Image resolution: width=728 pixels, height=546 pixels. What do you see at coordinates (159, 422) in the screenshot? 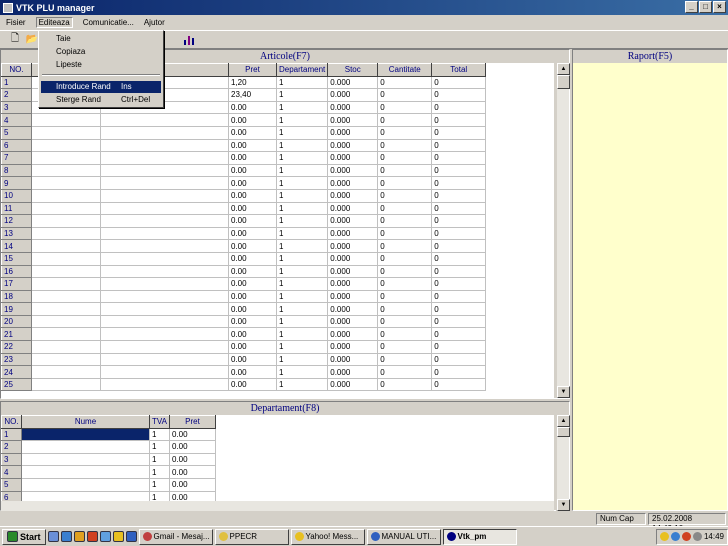
I see `dcol-tva: TVA` at bounding box center [159, 422].